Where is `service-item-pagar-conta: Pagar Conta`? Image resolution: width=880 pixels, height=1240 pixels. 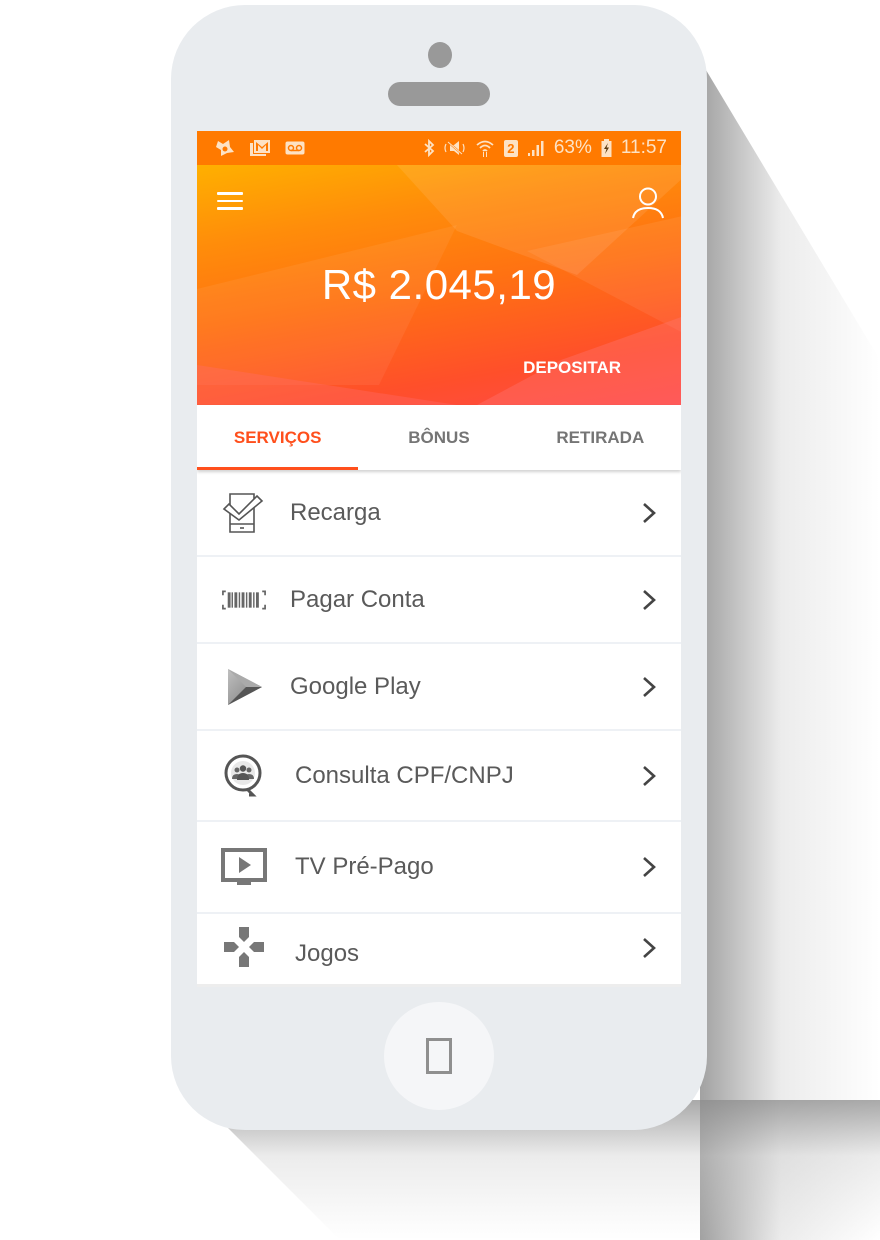 service-item-pagar-conta: Pagar Conta is located at coordinates (439, 600).